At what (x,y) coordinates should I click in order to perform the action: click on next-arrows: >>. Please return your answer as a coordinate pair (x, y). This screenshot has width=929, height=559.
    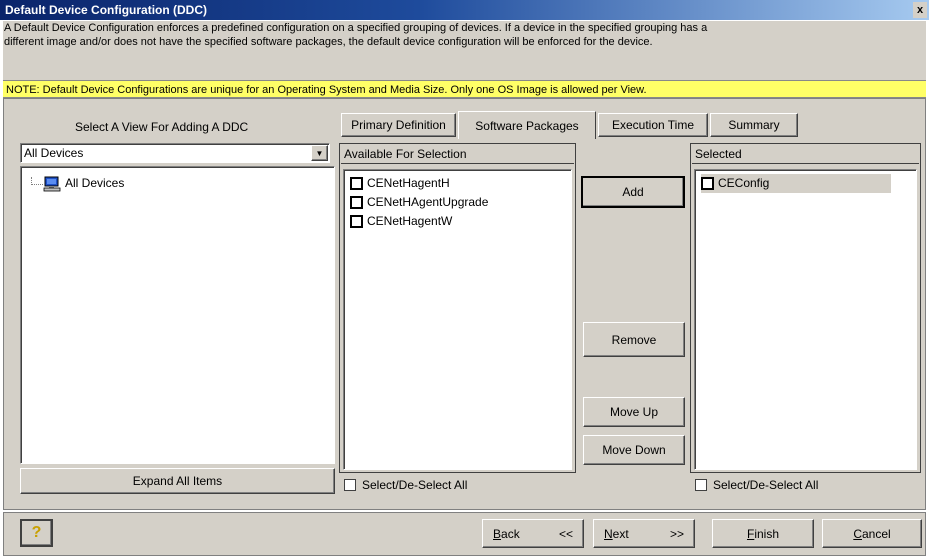
    Looking at the image, I should click on (676, 533).